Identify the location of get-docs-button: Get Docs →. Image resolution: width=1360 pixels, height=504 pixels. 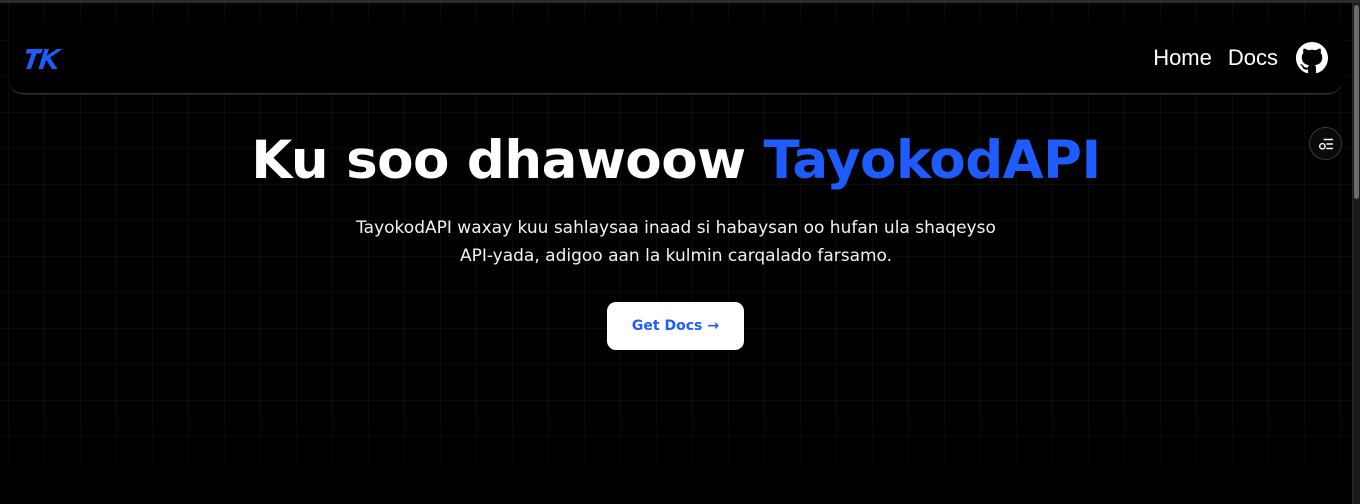
(675, 326).